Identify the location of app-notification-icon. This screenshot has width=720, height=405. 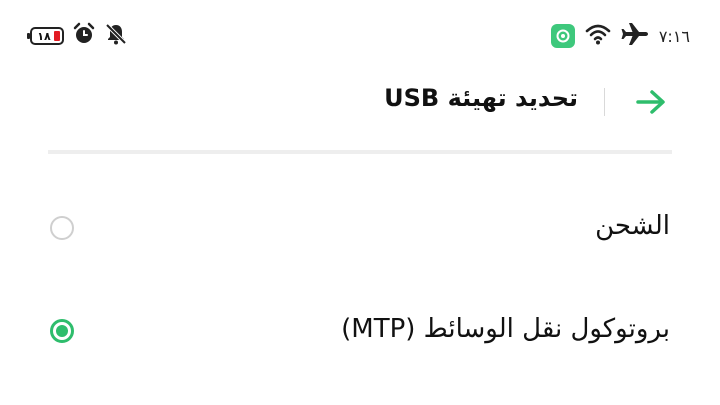
(562, 36).